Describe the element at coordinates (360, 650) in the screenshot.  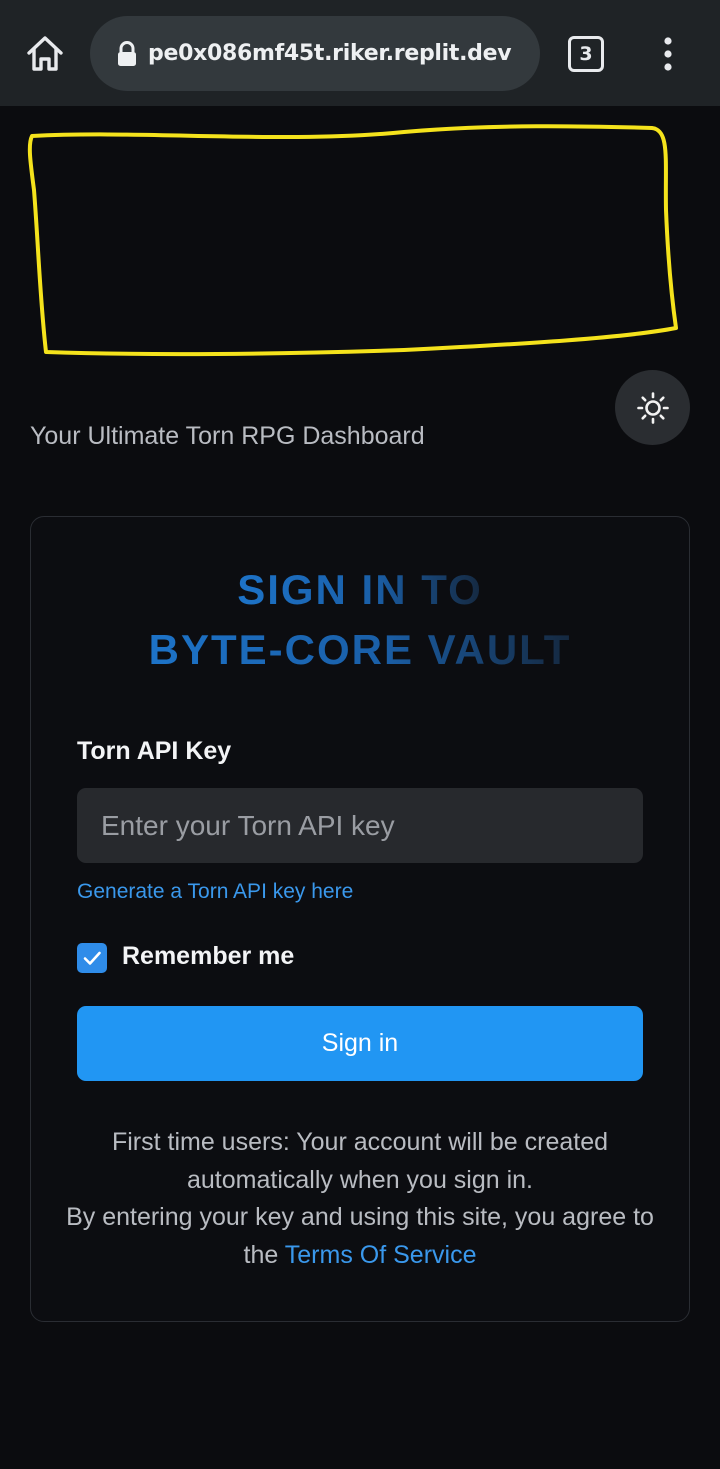
I see `title-line-2: BYTE-CORE VAULT` at that location.